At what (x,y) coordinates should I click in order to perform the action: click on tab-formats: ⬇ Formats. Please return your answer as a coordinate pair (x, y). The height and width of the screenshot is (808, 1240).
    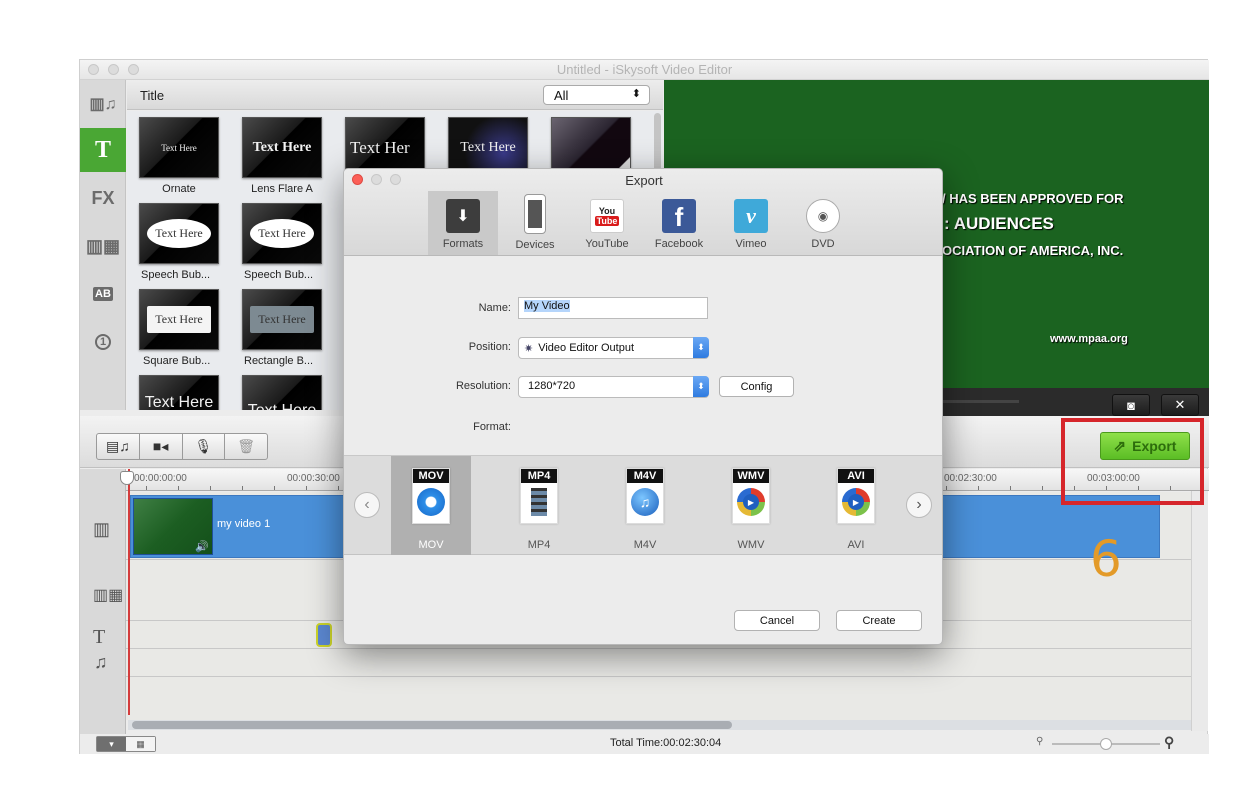
    Looking at the image, I should click on (463, 223).